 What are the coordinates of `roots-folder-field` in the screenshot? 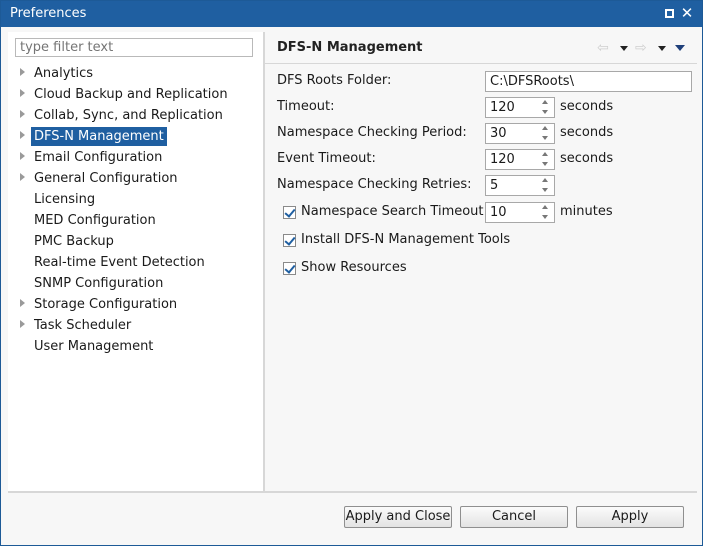 It's located at (588, 81).